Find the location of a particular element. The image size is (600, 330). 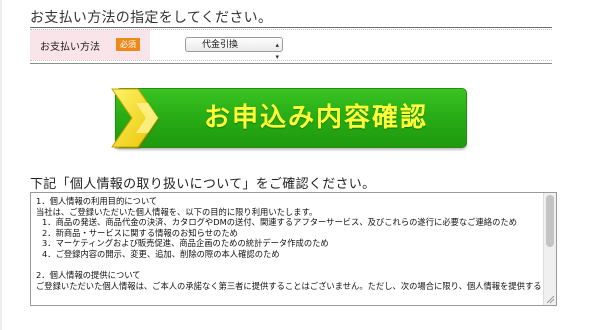

title-divider is located at coordinates (291, 27).